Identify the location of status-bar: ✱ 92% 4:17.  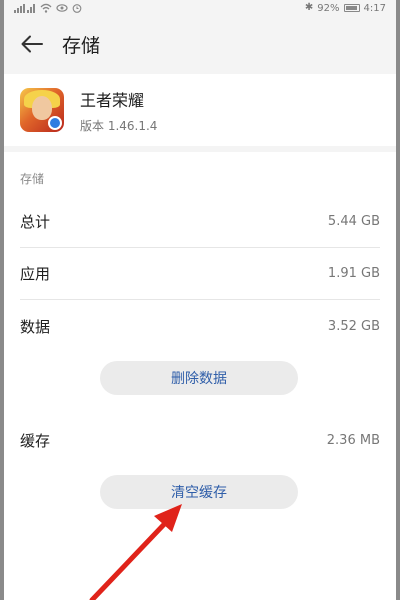
(200, 8).